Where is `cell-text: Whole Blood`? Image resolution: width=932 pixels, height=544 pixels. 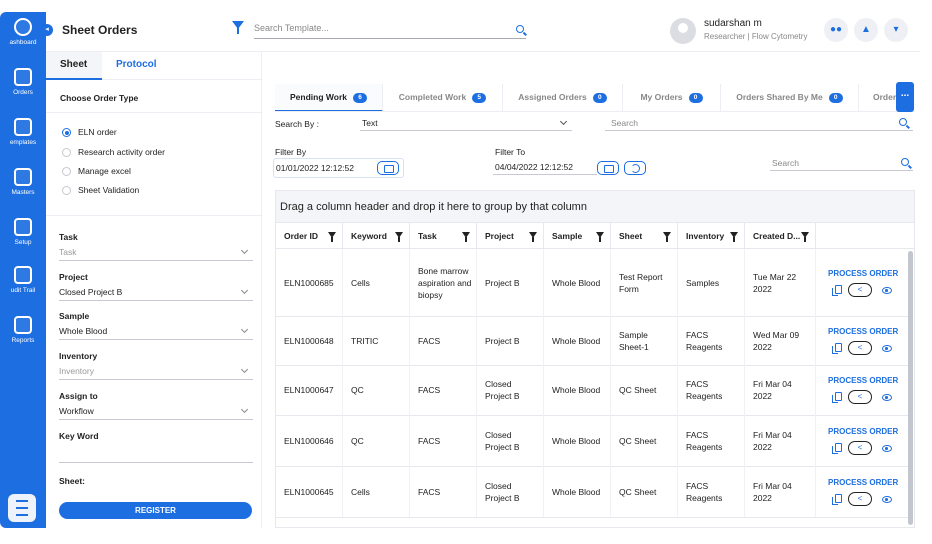 cell-text: Whole Blood is located at coordinates (576, 282).